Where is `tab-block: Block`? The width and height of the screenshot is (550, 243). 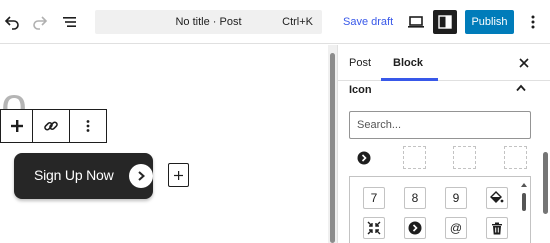
tab-block: Block is located at coordinates (408, 63).